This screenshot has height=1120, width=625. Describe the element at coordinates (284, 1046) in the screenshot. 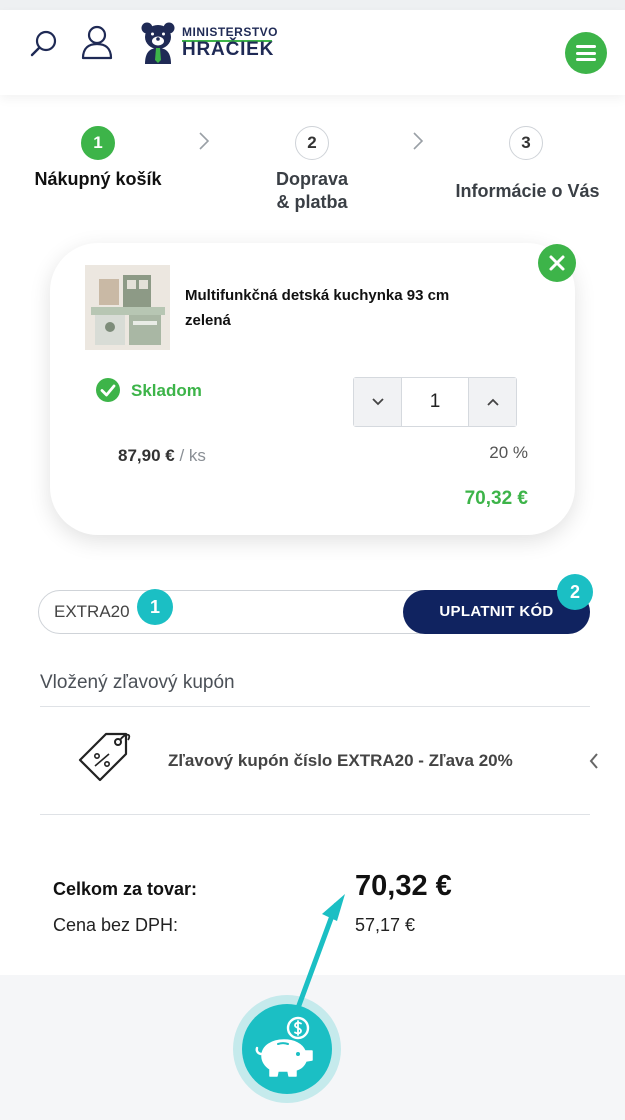

I see `piggy-bank-dollar-icon` at that location.